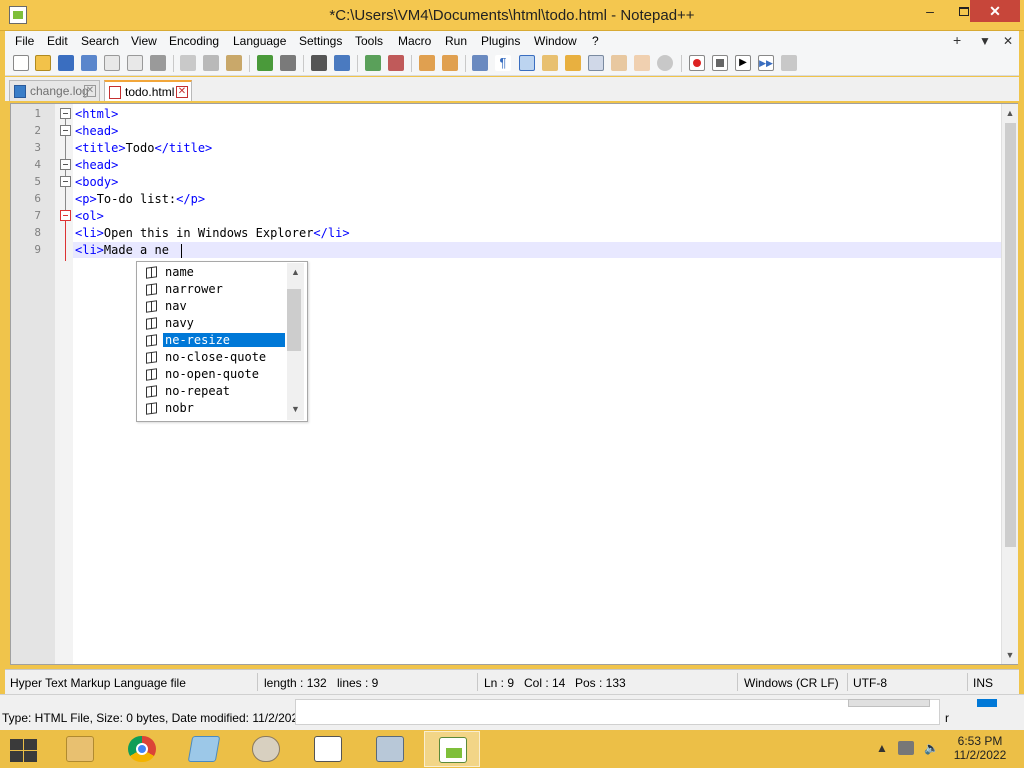 The image size is (1024, 768). Describe the element at coordinates (148, 90) in the screenshot. I see `tab-todo-html: todo.html ✕` at that location.